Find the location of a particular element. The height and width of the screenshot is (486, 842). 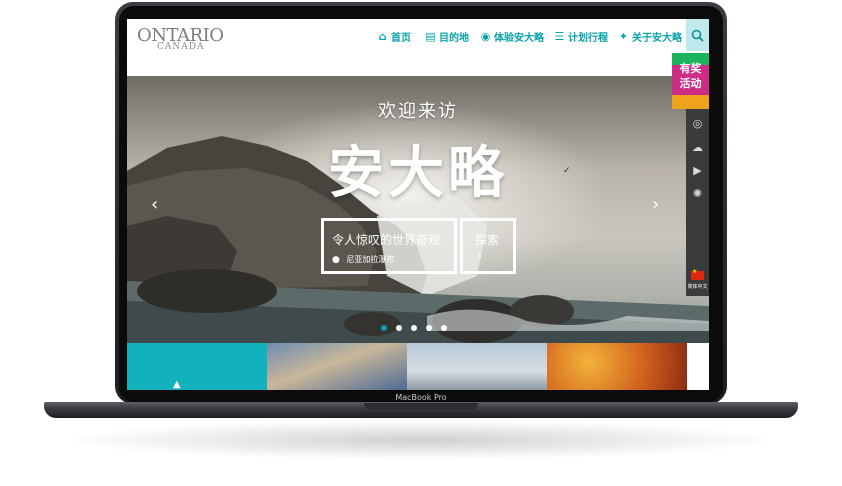

nav-label: 计划行程 is located at coordinates (588, 38).